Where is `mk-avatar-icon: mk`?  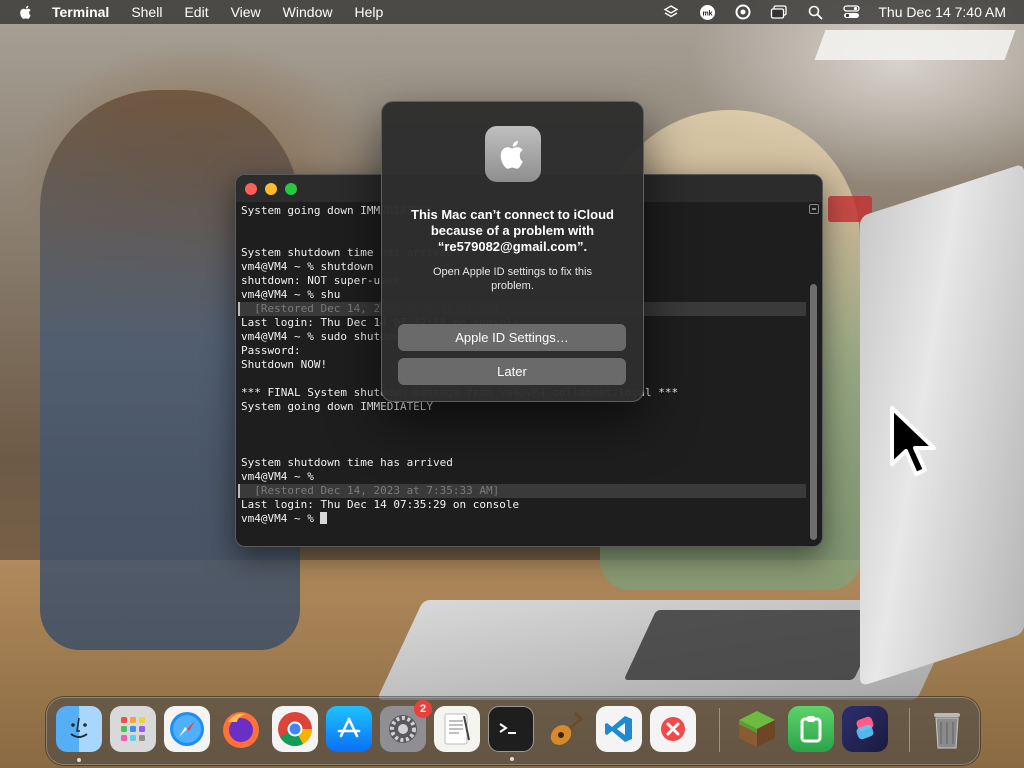 mk-avatar-icon: mk is located at coordinates (707, 12).